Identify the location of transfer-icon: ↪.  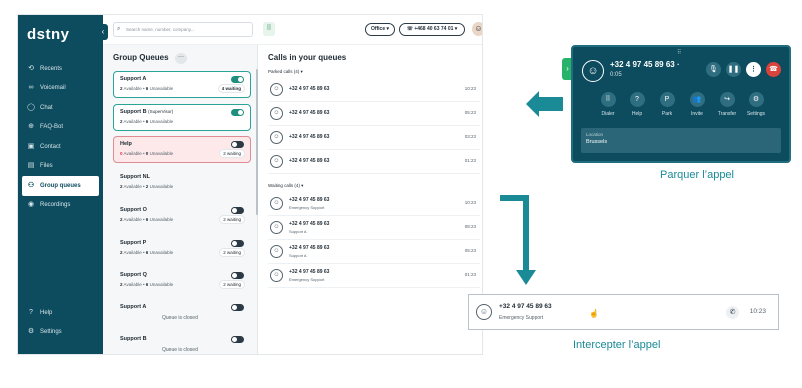
(727, 99).